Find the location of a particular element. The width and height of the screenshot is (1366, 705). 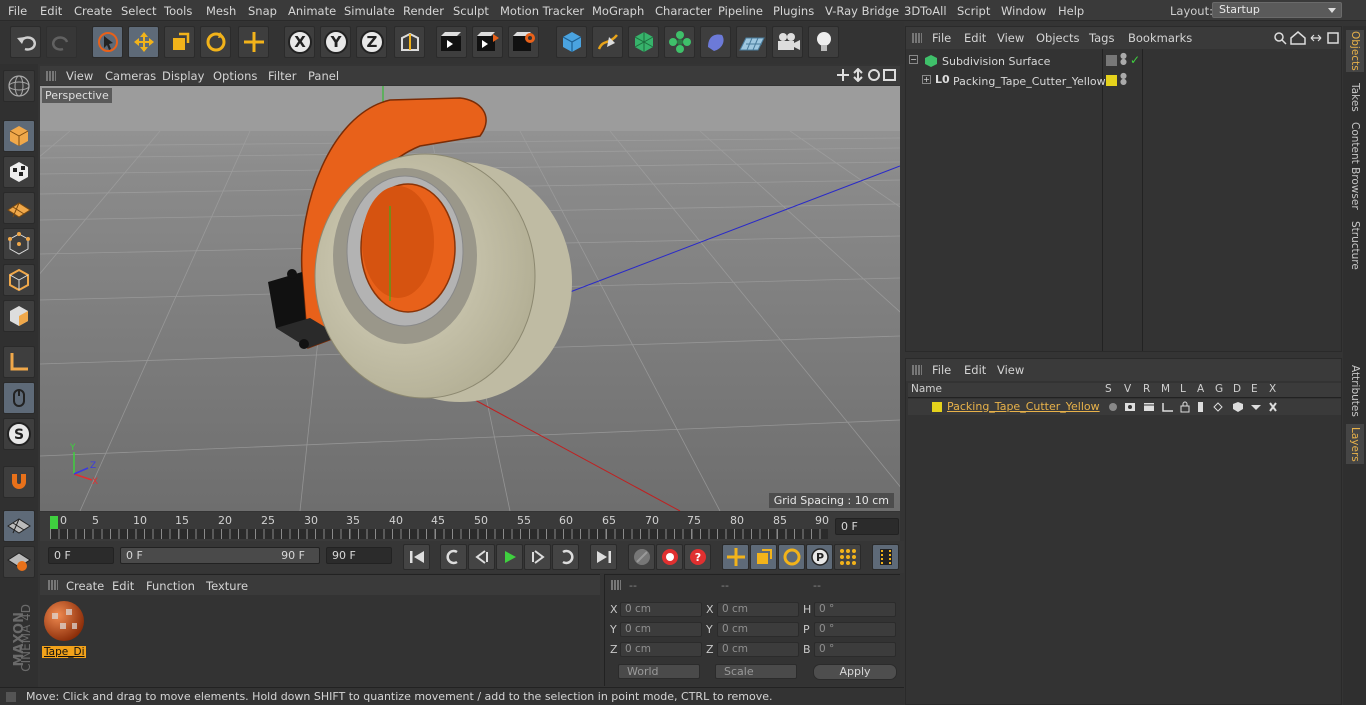

layer-toggle-icons is located at coordinates (1193, 408).